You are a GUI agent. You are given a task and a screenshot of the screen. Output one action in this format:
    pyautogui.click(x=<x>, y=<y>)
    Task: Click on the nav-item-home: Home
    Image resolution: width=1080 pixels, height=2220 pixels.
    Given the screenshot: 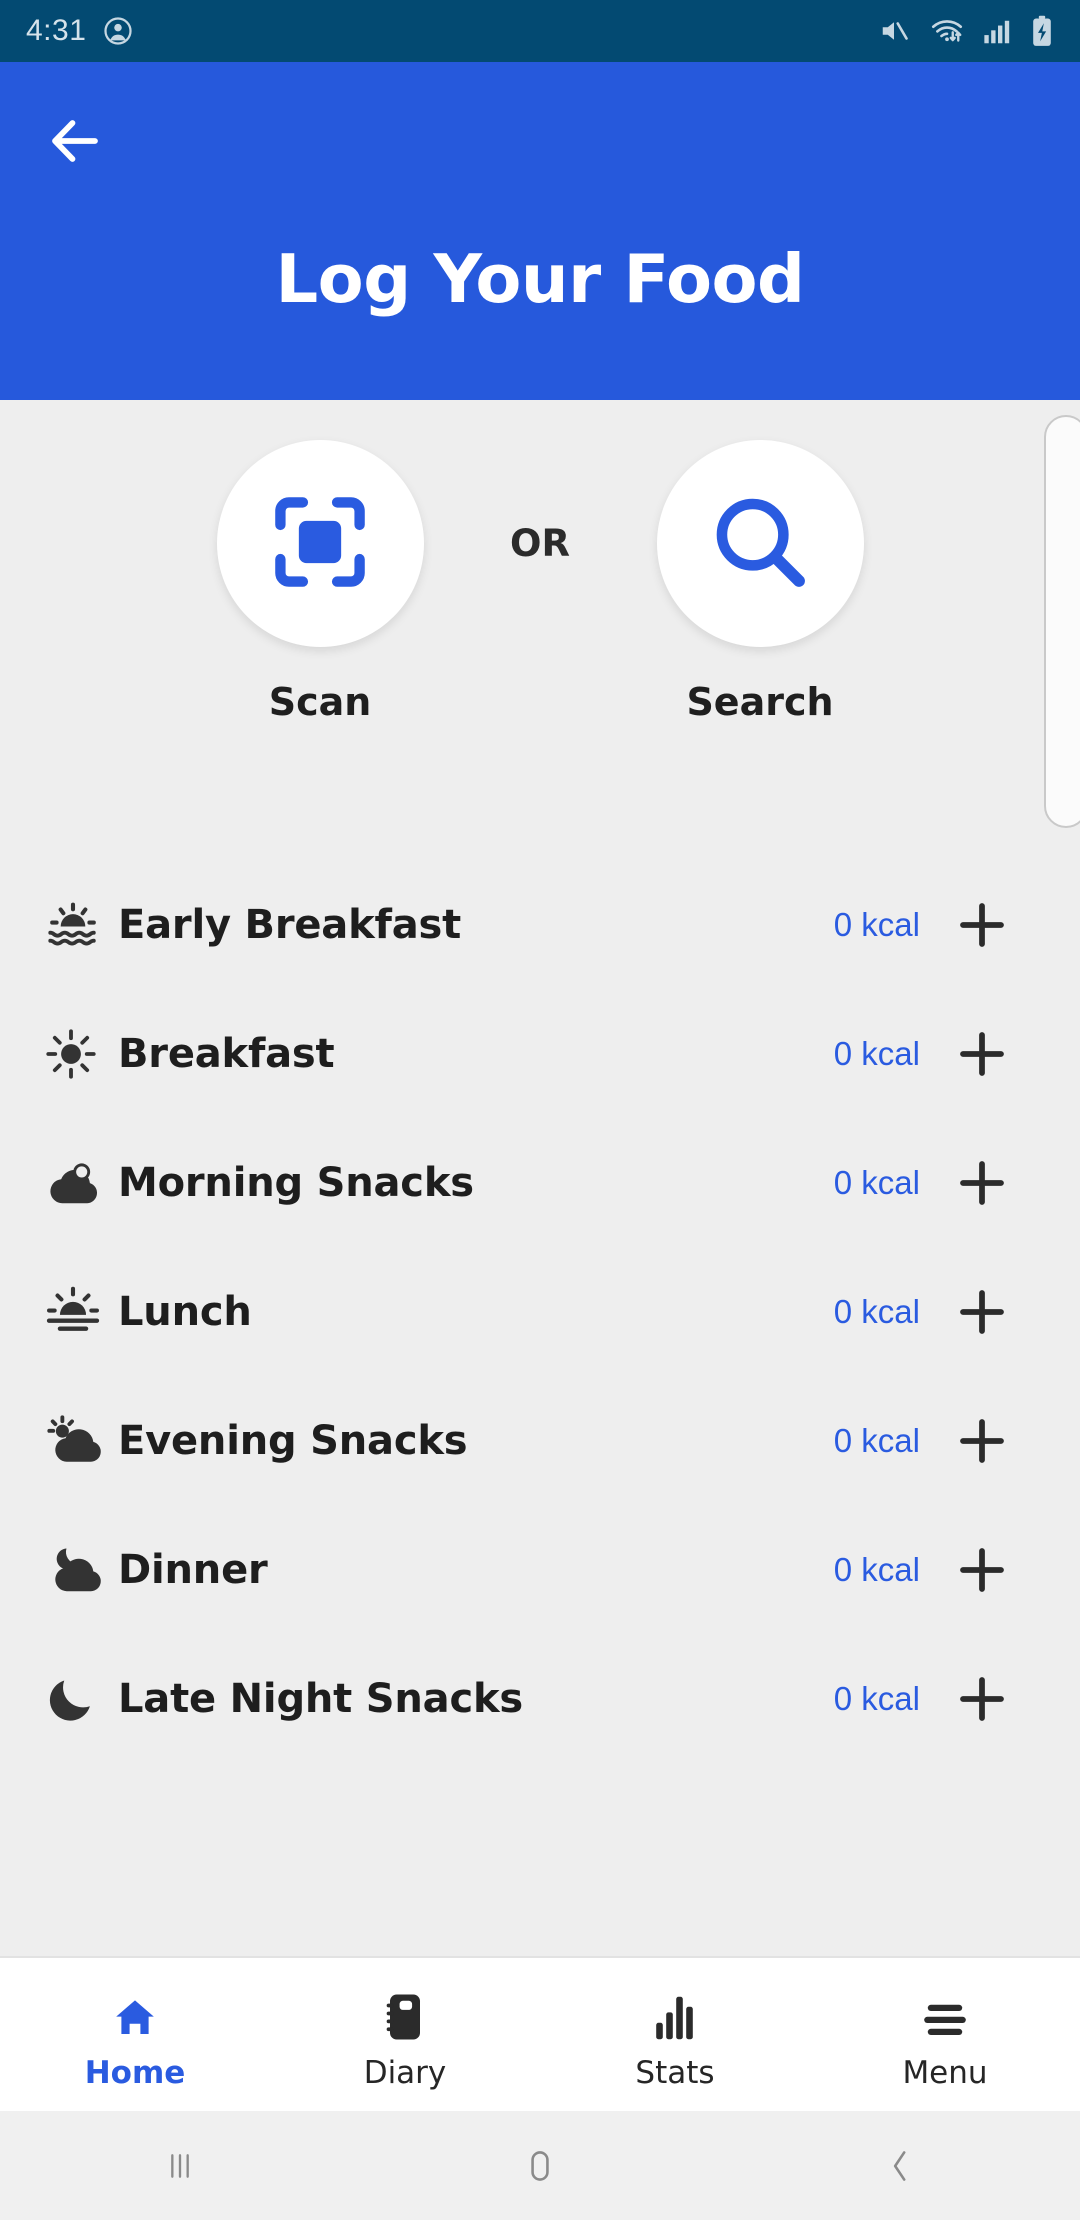 What is the action you would take?
    pyautogui.click(x=135, y=2034)
    